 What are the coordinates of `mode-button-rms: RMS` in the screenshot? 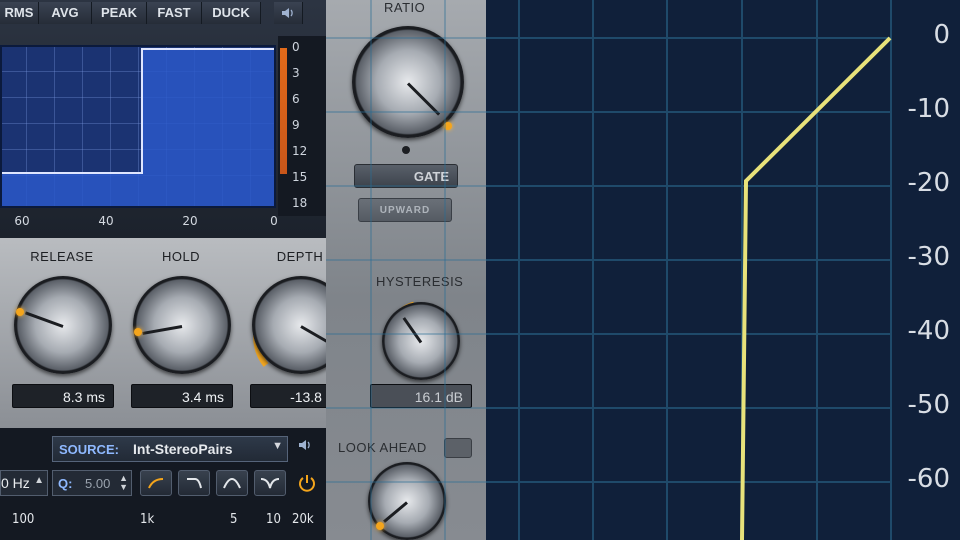 It's located at (19, 13).